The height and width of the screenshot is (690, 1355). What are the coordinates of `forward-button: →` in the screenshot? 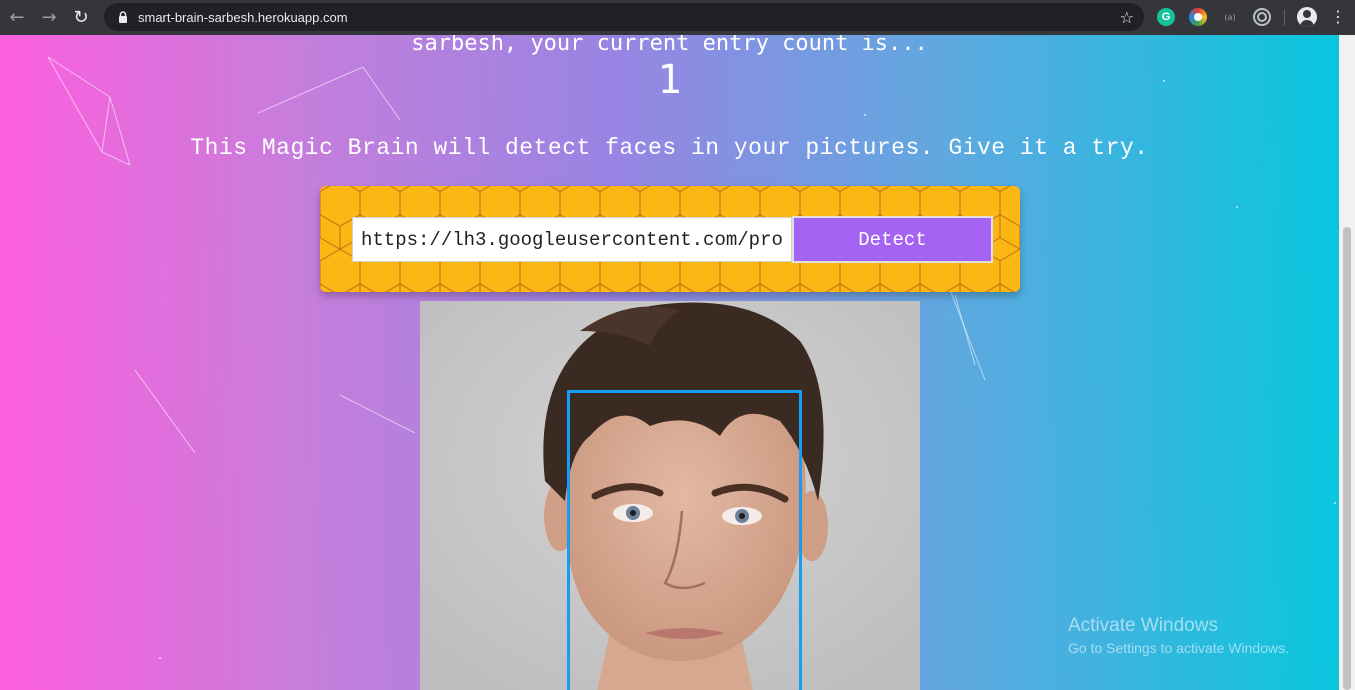 It's located at (49, 18).